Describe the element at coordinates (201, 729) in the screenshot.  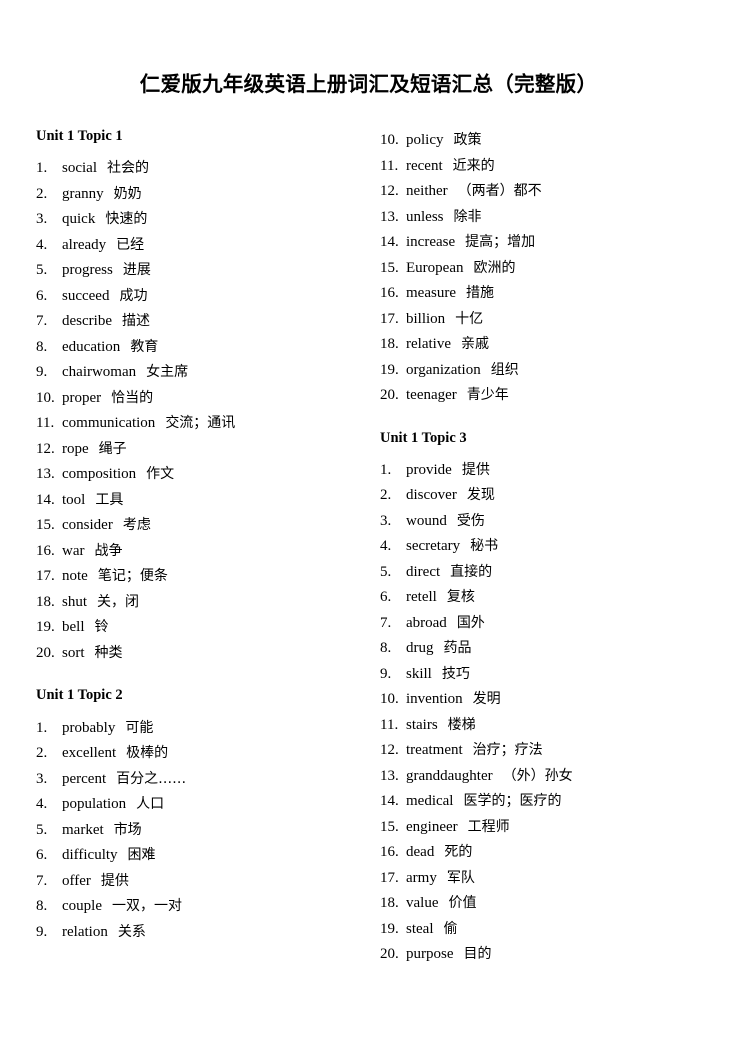
I see `list-item: 1. probably 可能` at that location.